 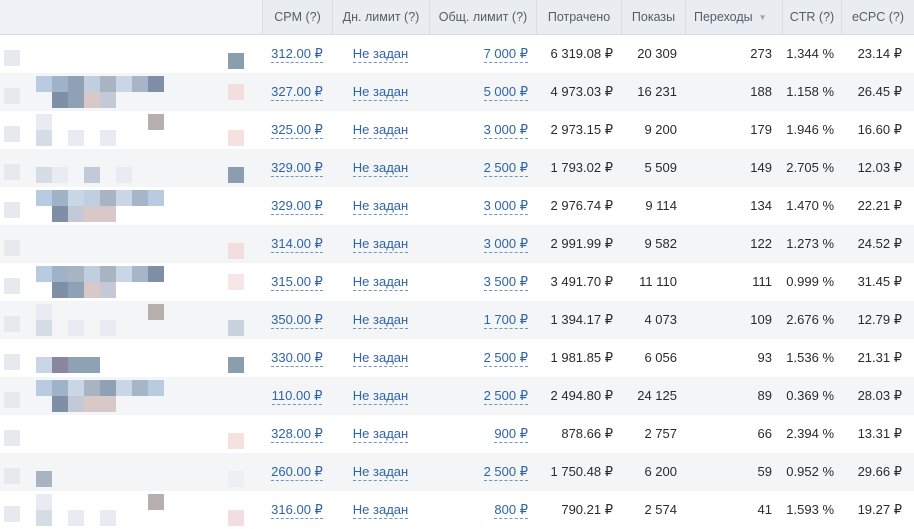 What do you see at coordinates (879, 281) in the screenshot?
I see `cell-ecpc: 31.45 ₽` at bounding box center [879, 281].